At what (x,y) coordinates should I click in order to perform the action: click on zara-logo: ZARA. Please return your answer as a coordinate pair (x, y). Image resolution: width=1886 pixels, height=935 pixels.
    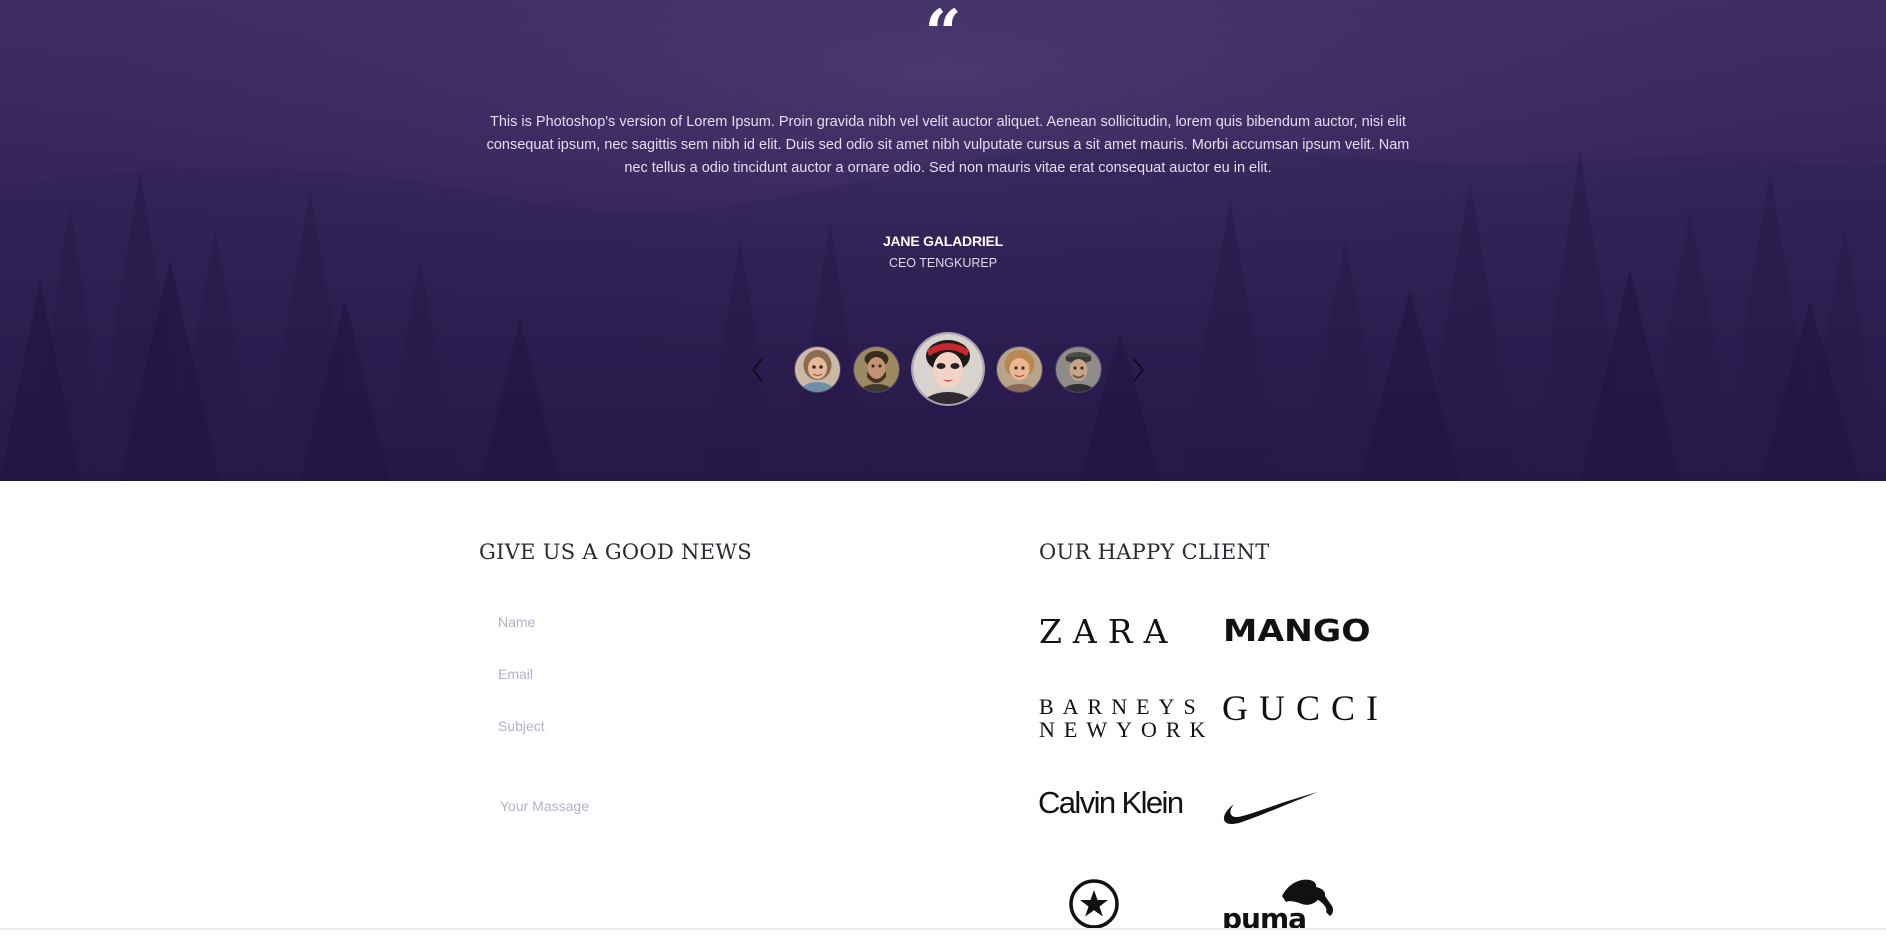
    Looking at the image, I should click on (1108, 632).